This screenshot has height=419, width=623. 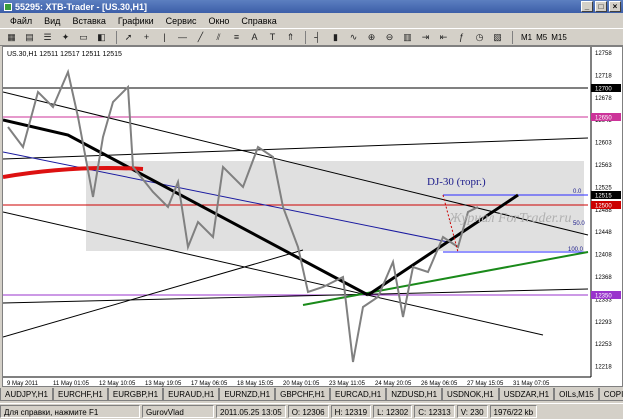 What do you see at coordinates (577, 192) in the screenshot?
I see `fib-label-0: 0.0` at bounding box center [577, 192].